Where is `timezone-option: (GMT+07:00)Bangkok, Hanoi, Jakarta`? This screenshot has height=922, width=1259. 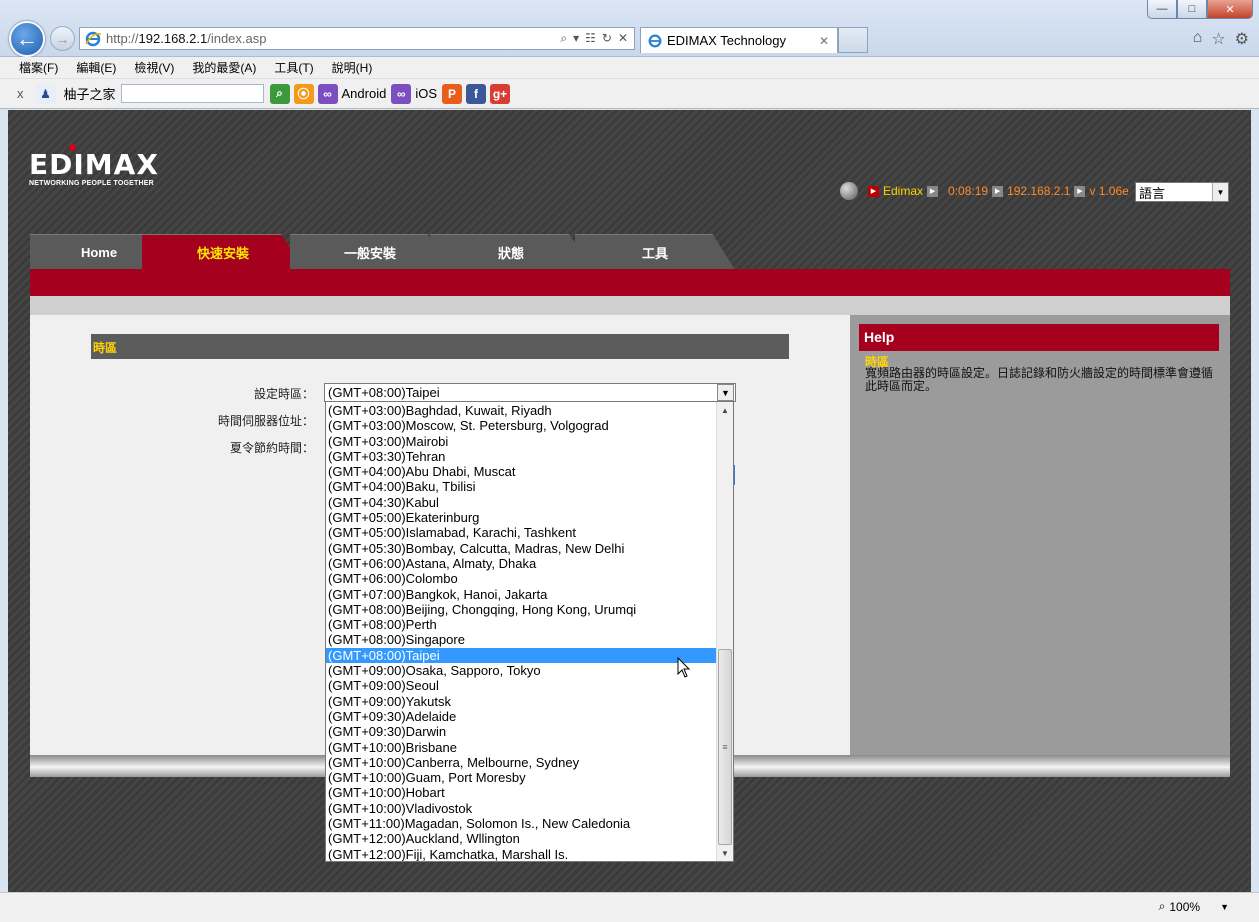 timezone-option: (GMT+07:00)Bangkok, Hanoi, Jakarta is located at coordinates (521, 594).